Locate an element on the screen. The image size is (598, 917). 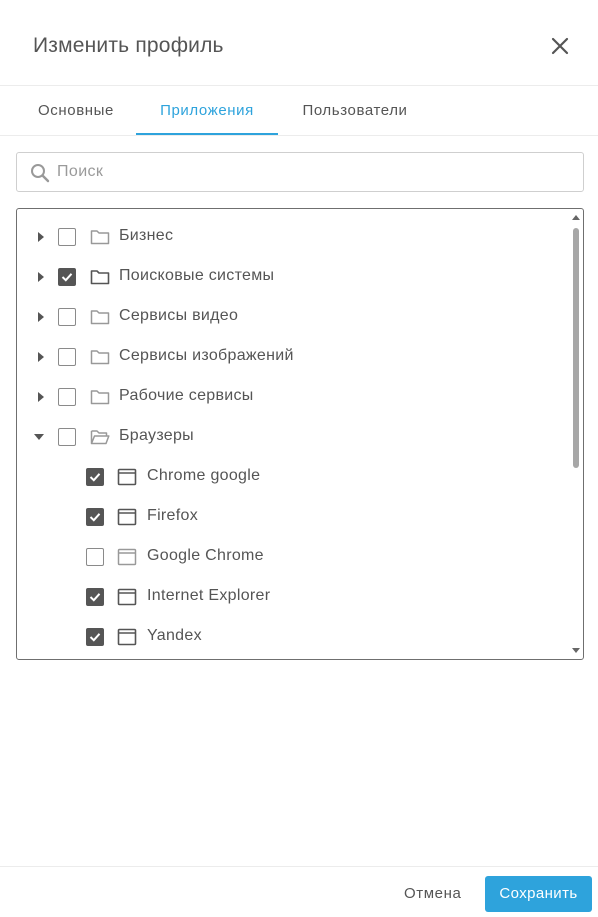
app-label: Firefox is located at coordinates (172, 515).